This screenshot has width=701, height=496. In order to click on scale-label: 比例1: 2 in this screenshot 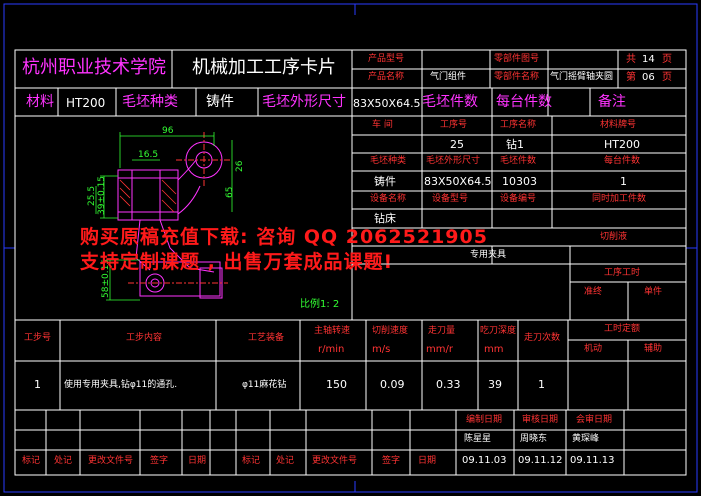, I will do `click(320, 304)`.